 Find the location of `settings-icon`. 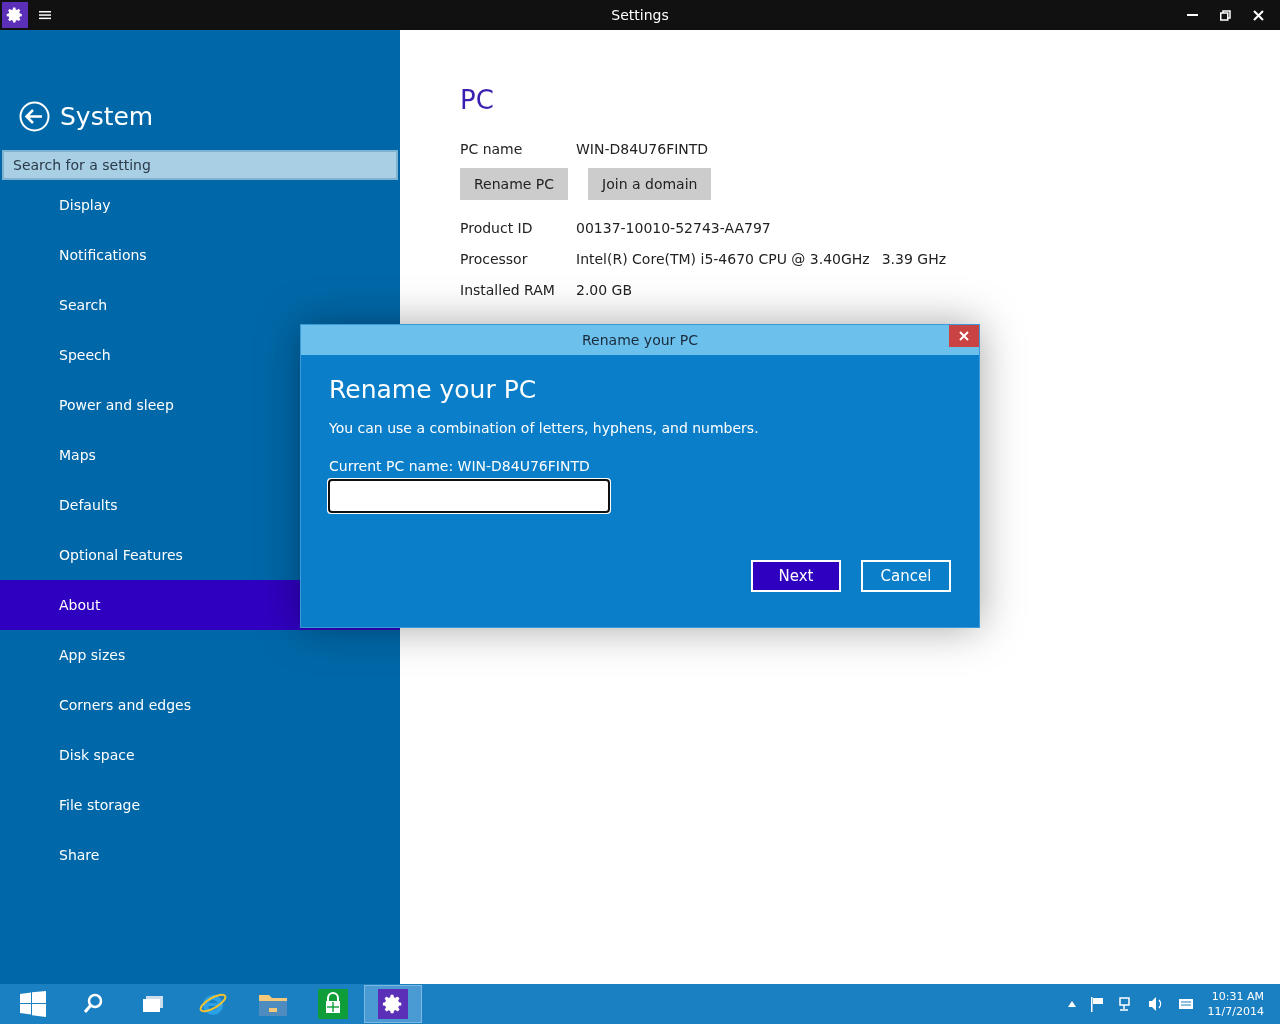

settings-icon is located at coordinates (15, 15).